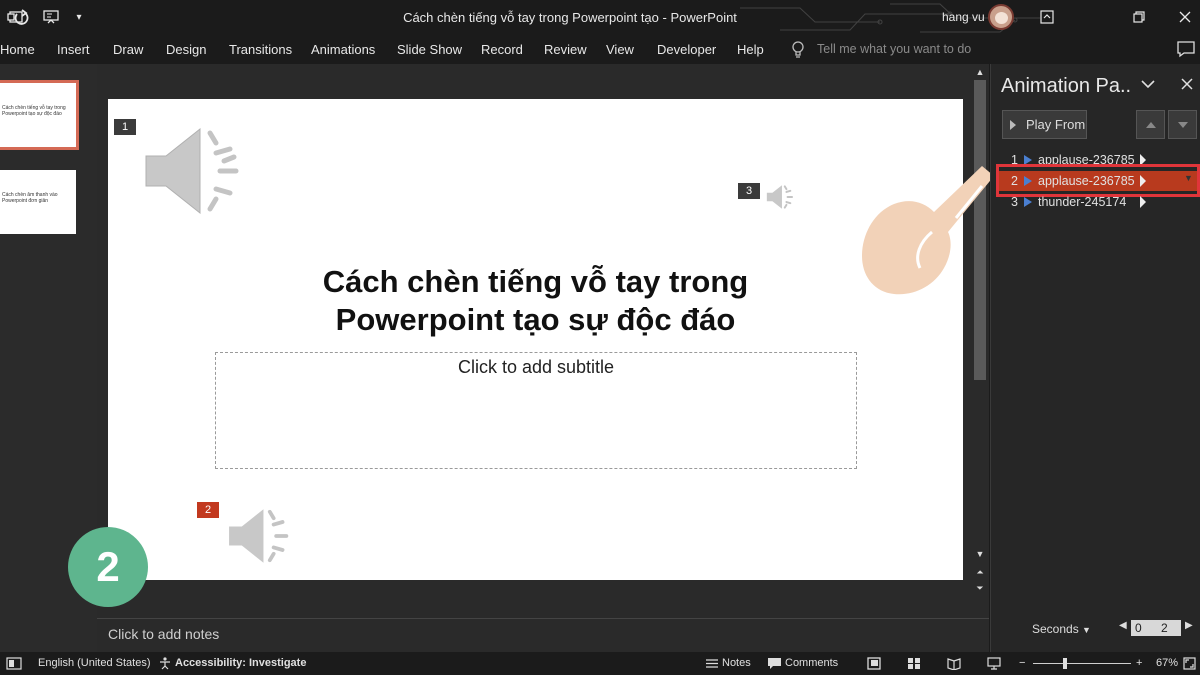  I want to click on normal-view-icon, so click(874, 663).